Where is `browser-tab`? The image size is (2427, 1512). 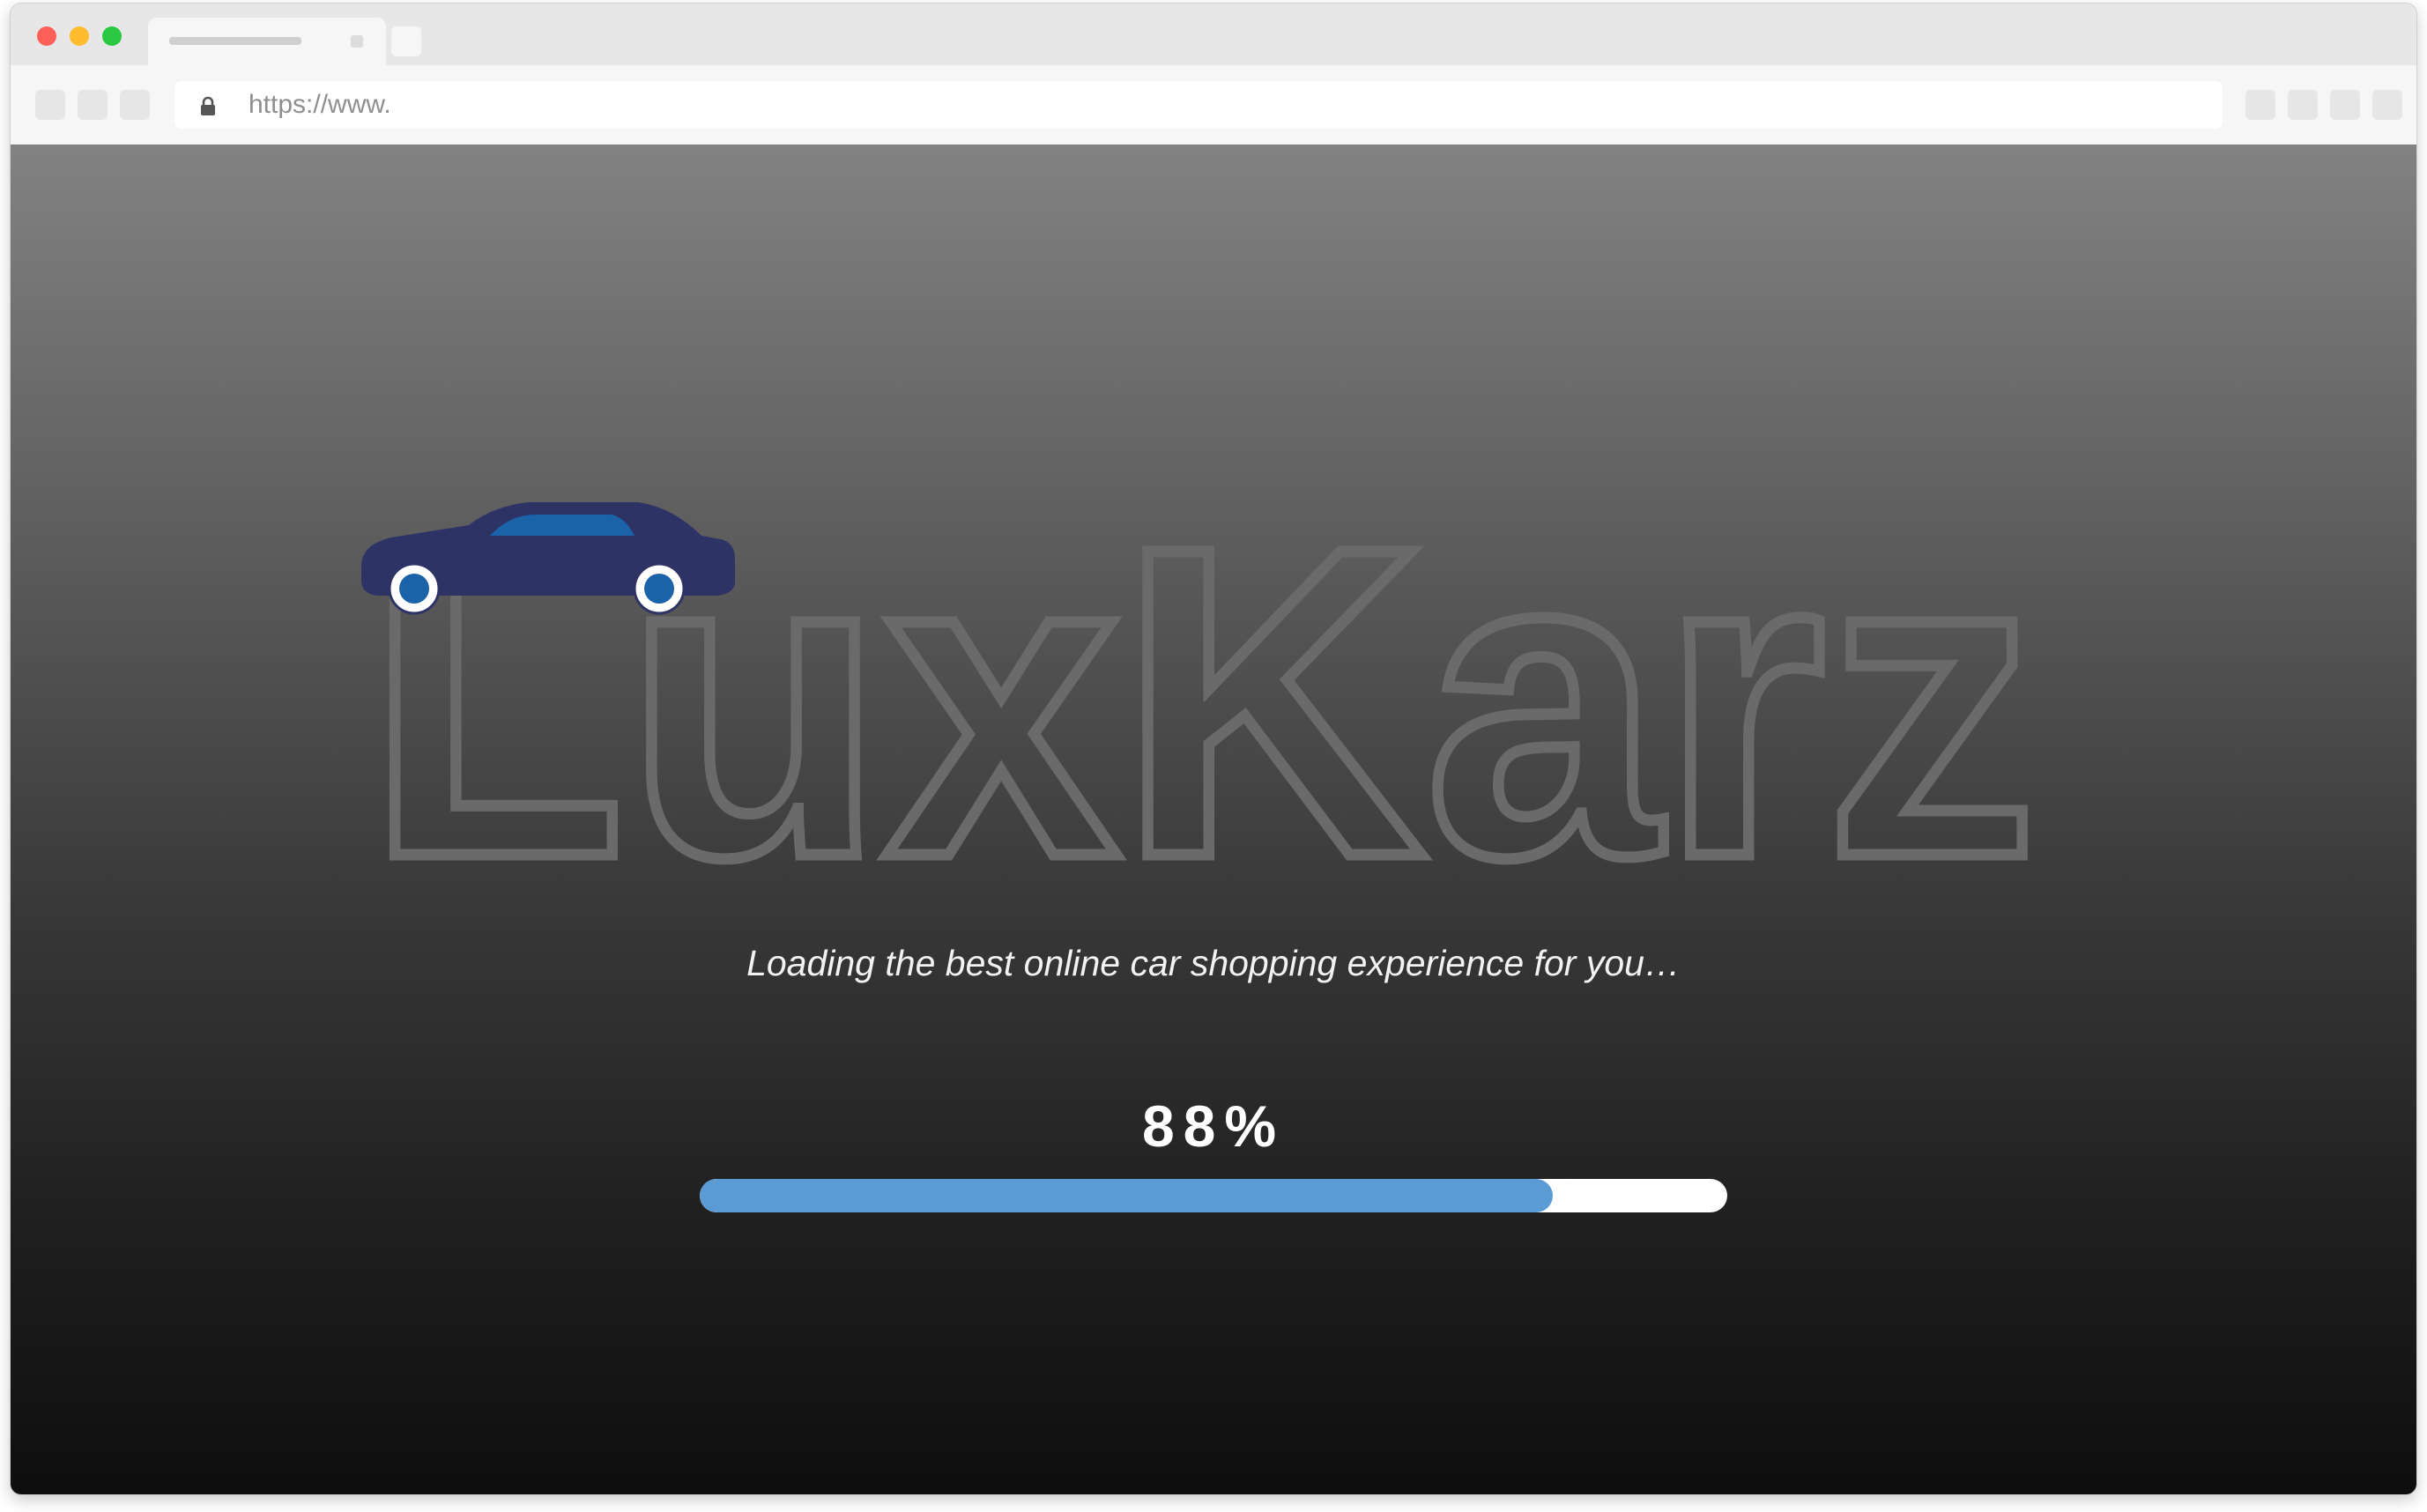 browser-tab is located at coordinates (267, 41).